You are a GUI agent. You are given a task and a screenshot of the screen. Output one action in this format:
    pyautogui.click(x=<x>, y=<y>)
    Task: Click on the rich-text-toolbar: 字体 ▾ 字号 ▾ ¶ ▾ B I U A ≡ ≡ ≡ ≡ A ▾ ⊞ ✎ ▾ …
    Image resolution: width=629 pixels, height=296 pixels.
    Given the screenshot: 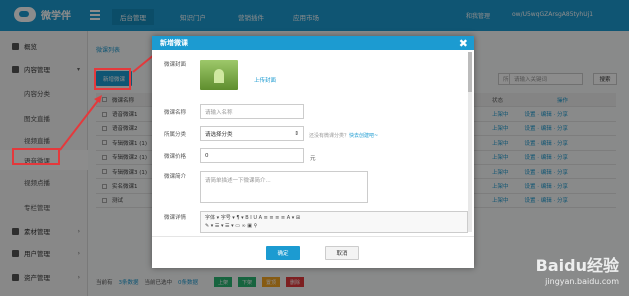 What is the action you would take?
    pyautogui.click(x=334, y=222)
    